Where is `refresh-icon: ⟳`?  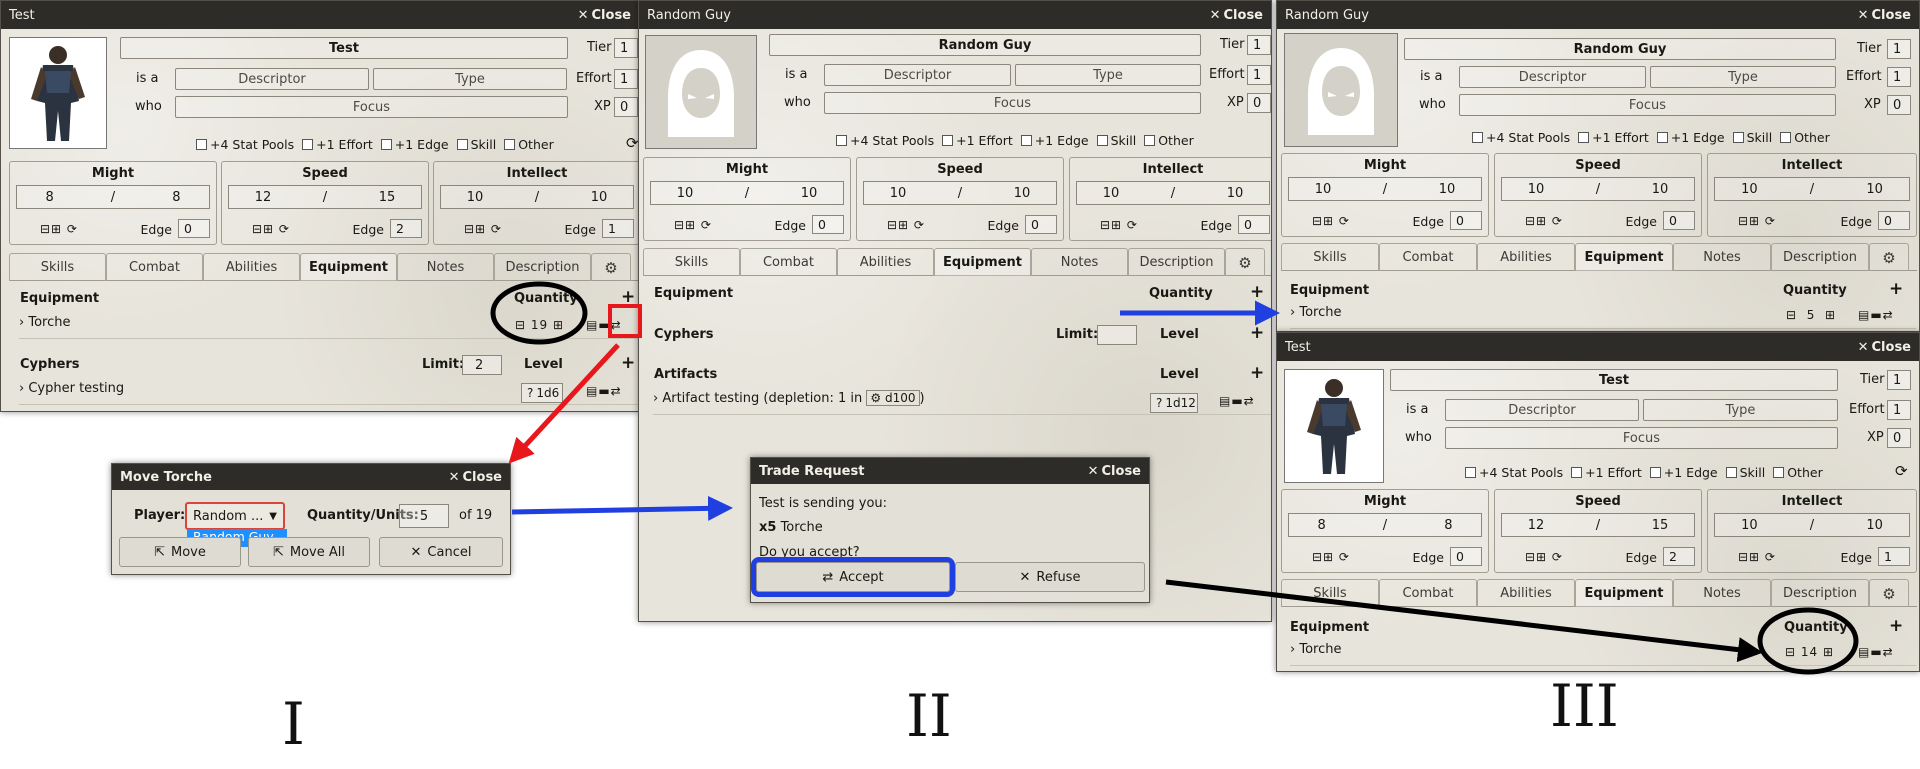 refresh-icon: ⟳ is located at coordinates (632, 143).